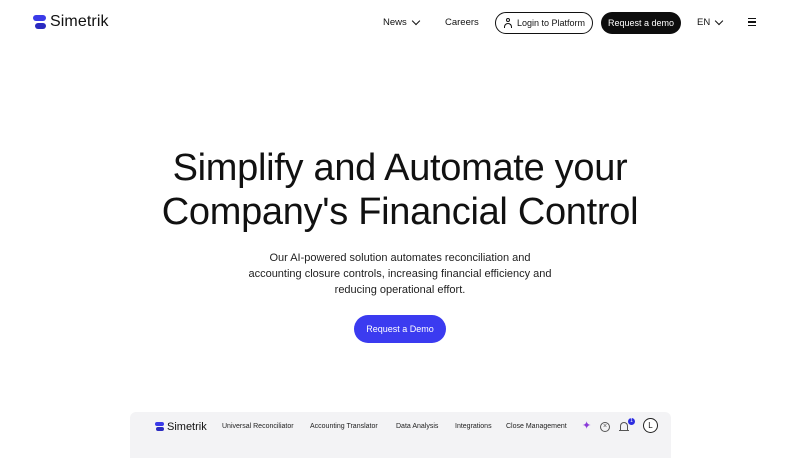  What do you see at coordinates (752, 22) in the screenshot?
I see `hamburger-menu-icon` at bounding box center [752, 22].